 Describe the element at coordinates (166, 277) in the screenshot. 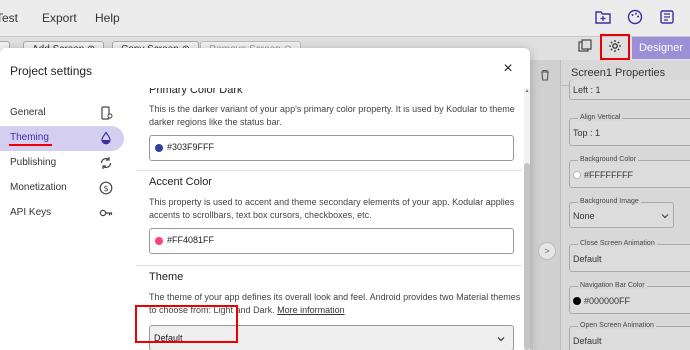

I see `theme-title: Theme` at that location.